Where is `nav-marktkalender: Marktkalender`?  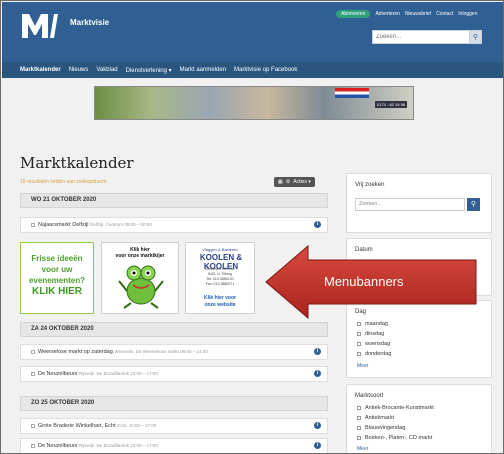
nav-marktkalender: Marktkalender is located at coordinates (40, 70).